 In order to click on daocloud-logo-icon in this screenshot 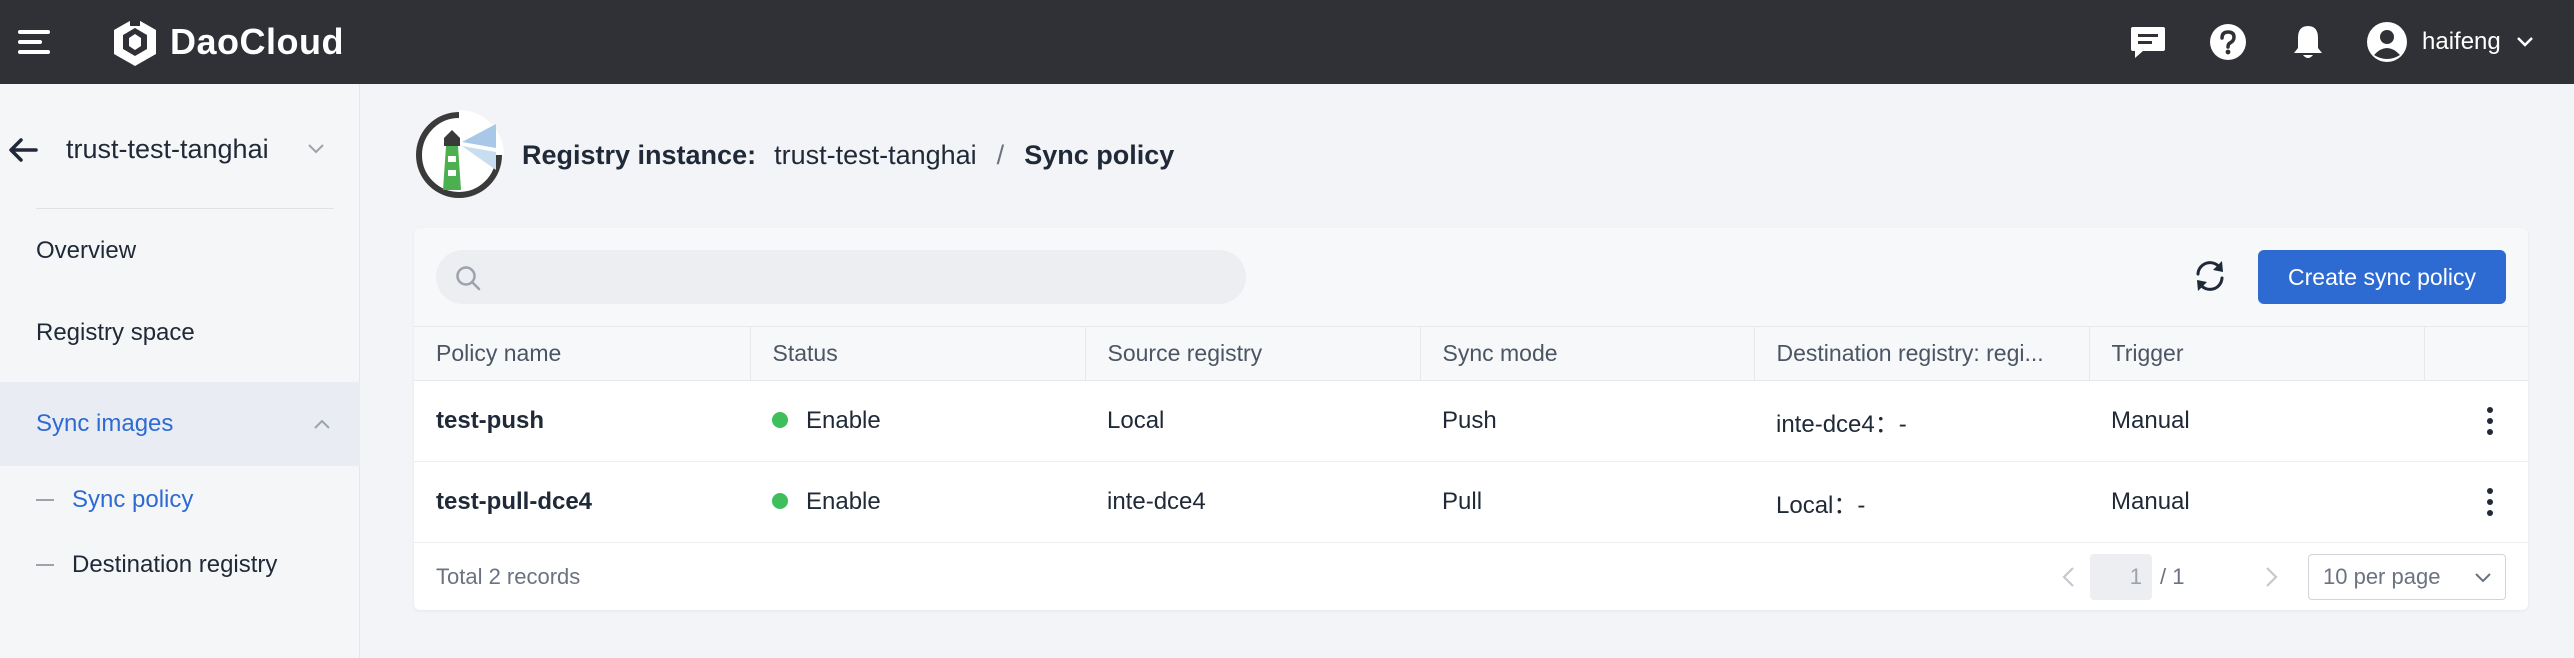, I will do `click(135, 41)`.